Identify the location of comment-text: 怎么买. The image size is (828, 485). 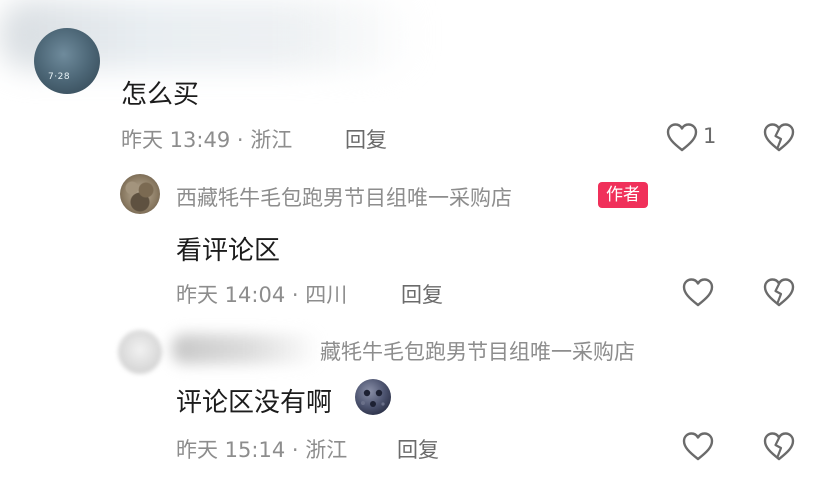
(160, 95).